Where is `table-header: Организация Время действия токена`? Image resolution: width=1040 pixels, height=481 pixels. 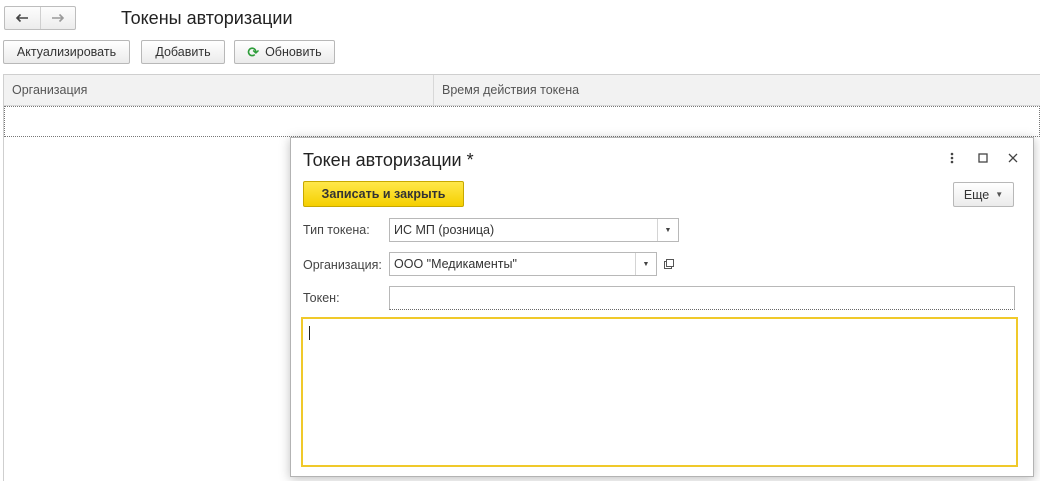 table-header: Организация Время действия токена is located at coordinates (522, 90).